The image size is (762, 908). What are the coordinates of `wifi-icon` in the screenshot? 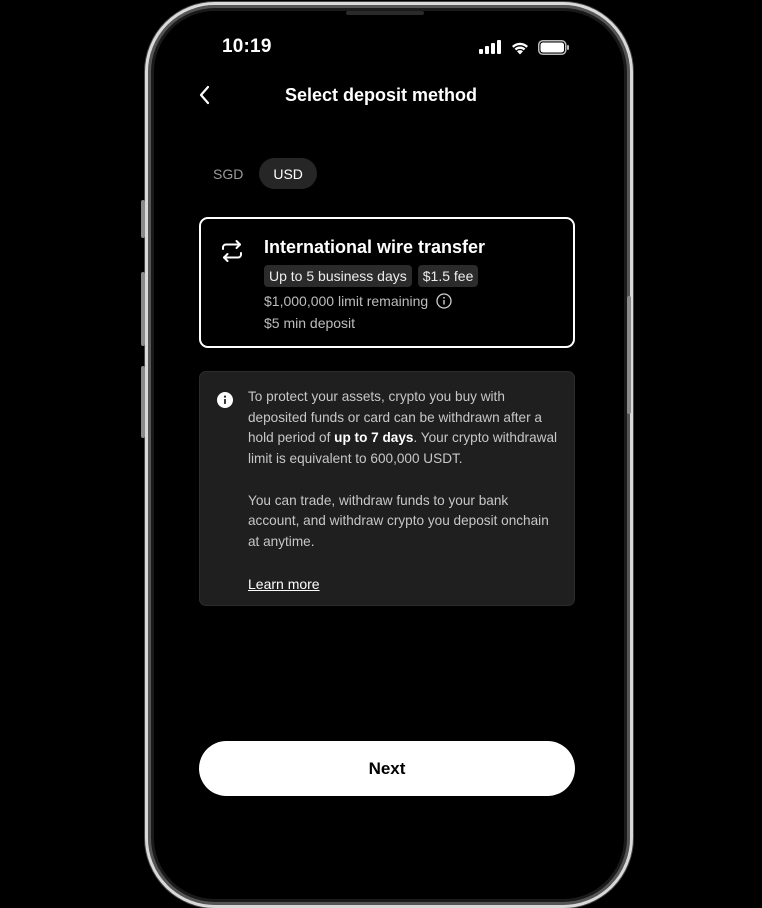 It's located at (520, 48).